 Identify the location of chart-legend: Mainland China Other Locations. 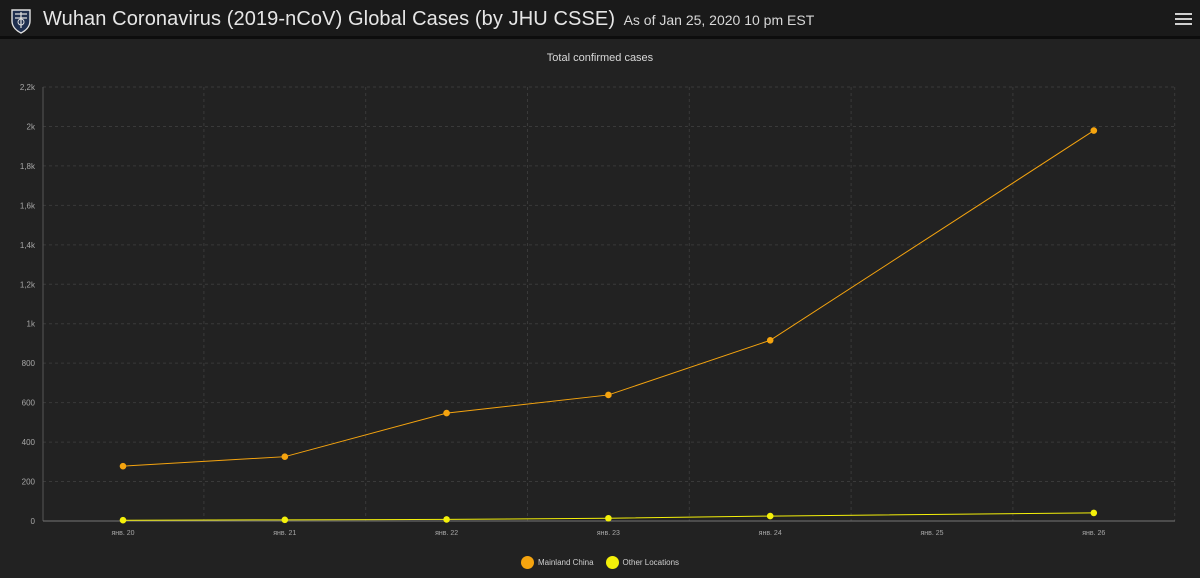
(600, 563).